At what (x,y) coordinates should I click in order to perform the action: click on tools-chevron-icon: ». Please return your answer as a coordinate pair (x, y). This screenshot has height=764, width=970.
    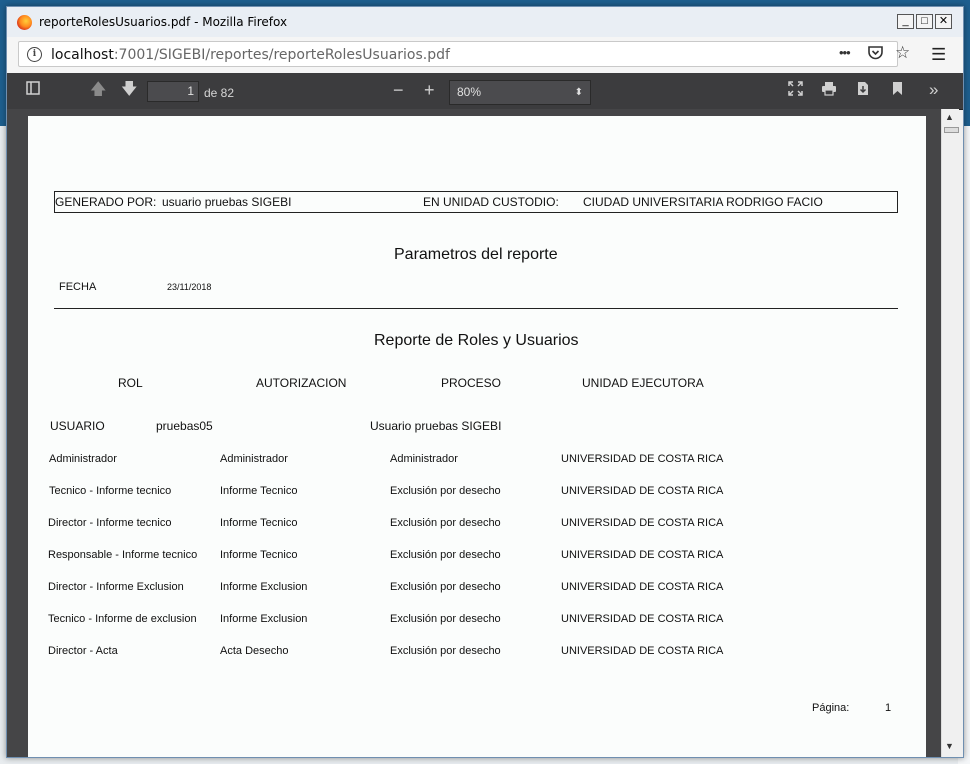
    Looking at the image, I should click on (933, 90).